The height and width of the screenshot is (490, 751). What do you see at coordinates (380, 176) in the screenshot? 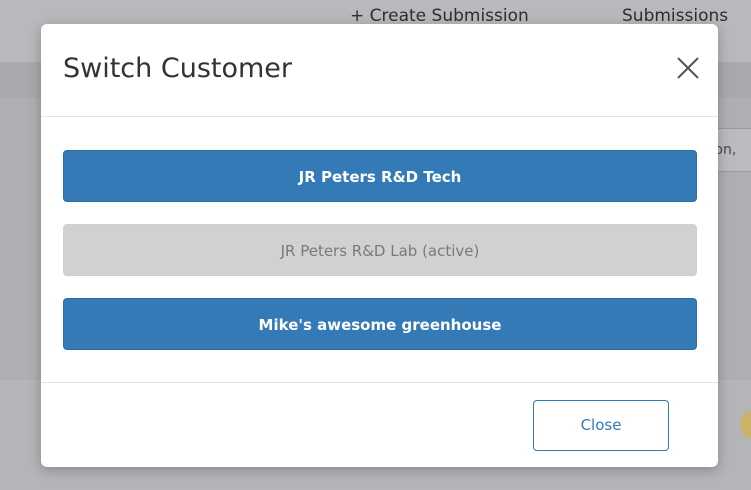
I see `customer-button-jr-peters-tech: JR Peters R&D Tech` at bounding box center [380, 176].